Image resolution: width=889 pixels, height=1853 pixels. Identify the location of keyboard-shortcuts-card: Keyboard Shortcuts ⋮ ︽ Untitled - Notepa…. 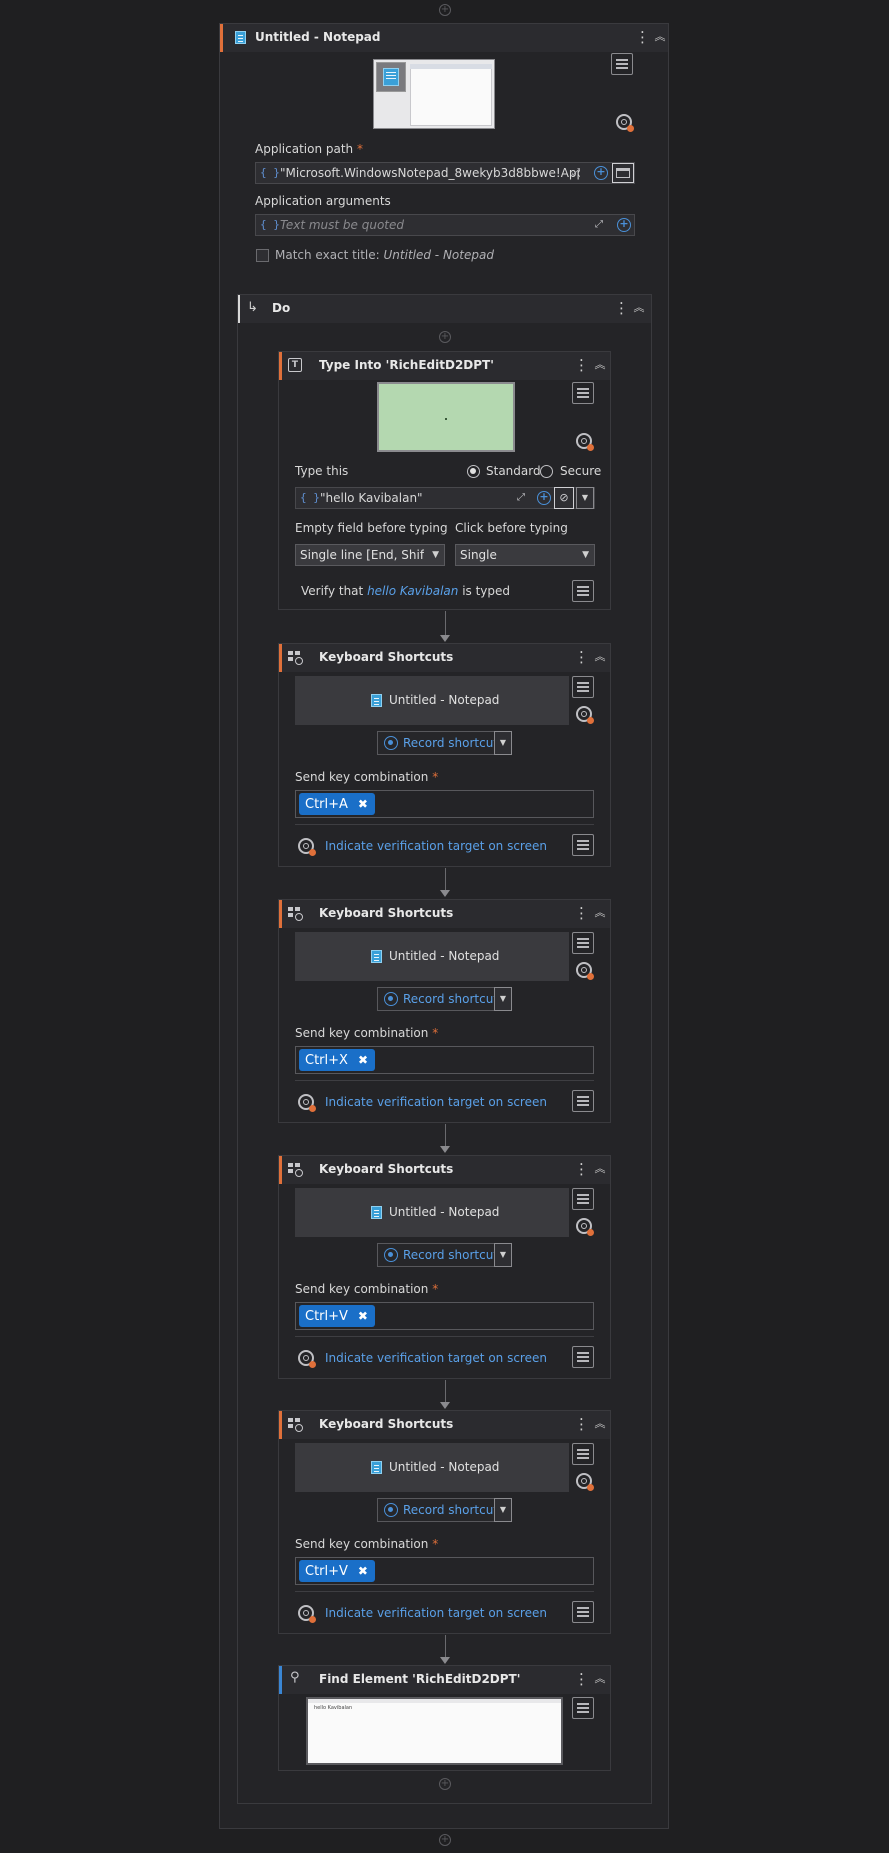
(444, 1011).